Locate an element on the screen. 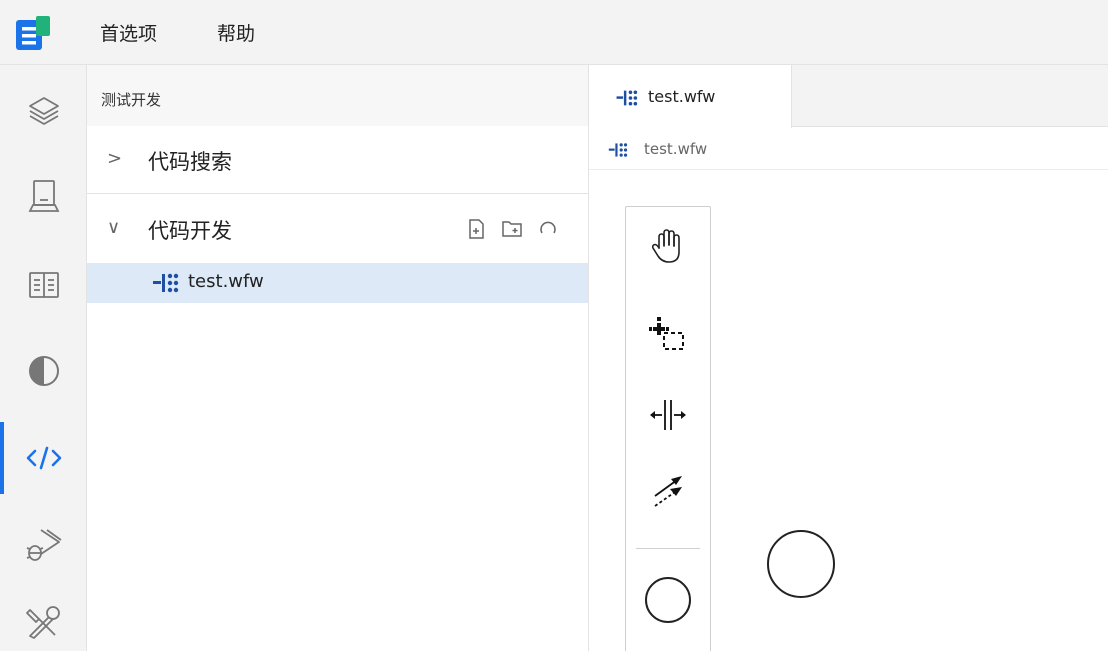  explorer-header is located at coordinates (337, 95).